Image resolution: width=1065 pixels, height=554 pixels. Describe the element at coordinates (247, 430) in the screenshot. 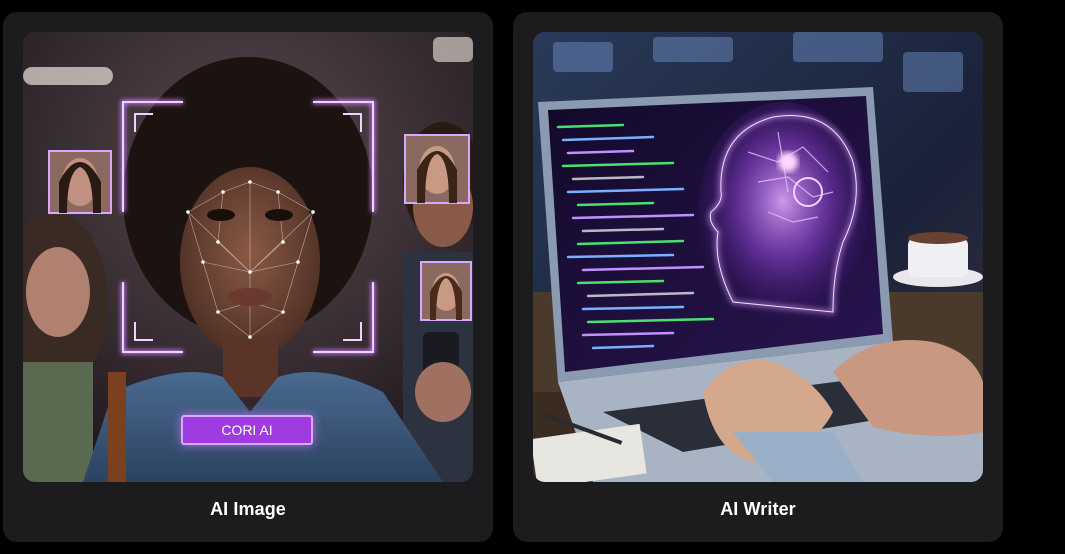

I see `cori-ai-badge: CORI AI` at that location.